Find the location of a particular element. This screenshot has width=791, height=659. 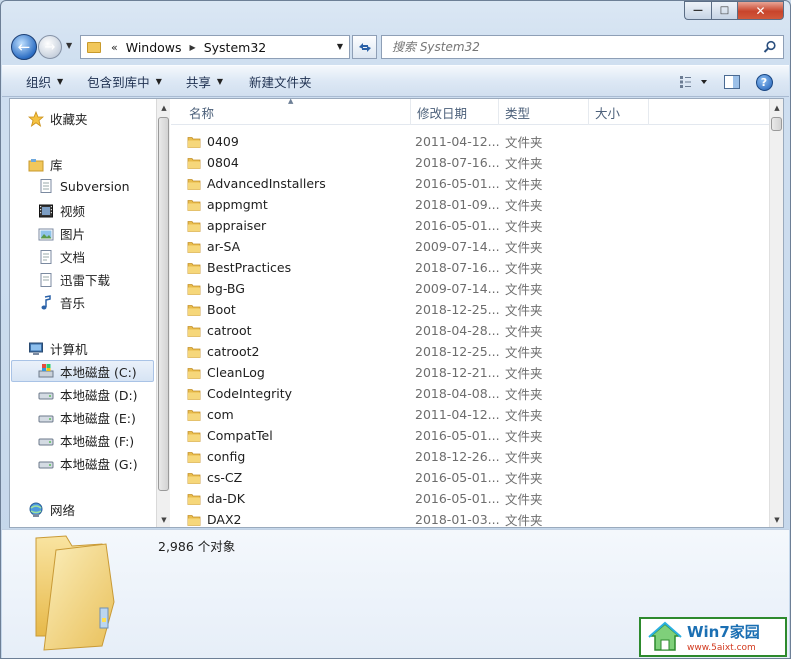

nav-drive-label: 本地磁盘 (E:) is located at coordinates (98, 418).